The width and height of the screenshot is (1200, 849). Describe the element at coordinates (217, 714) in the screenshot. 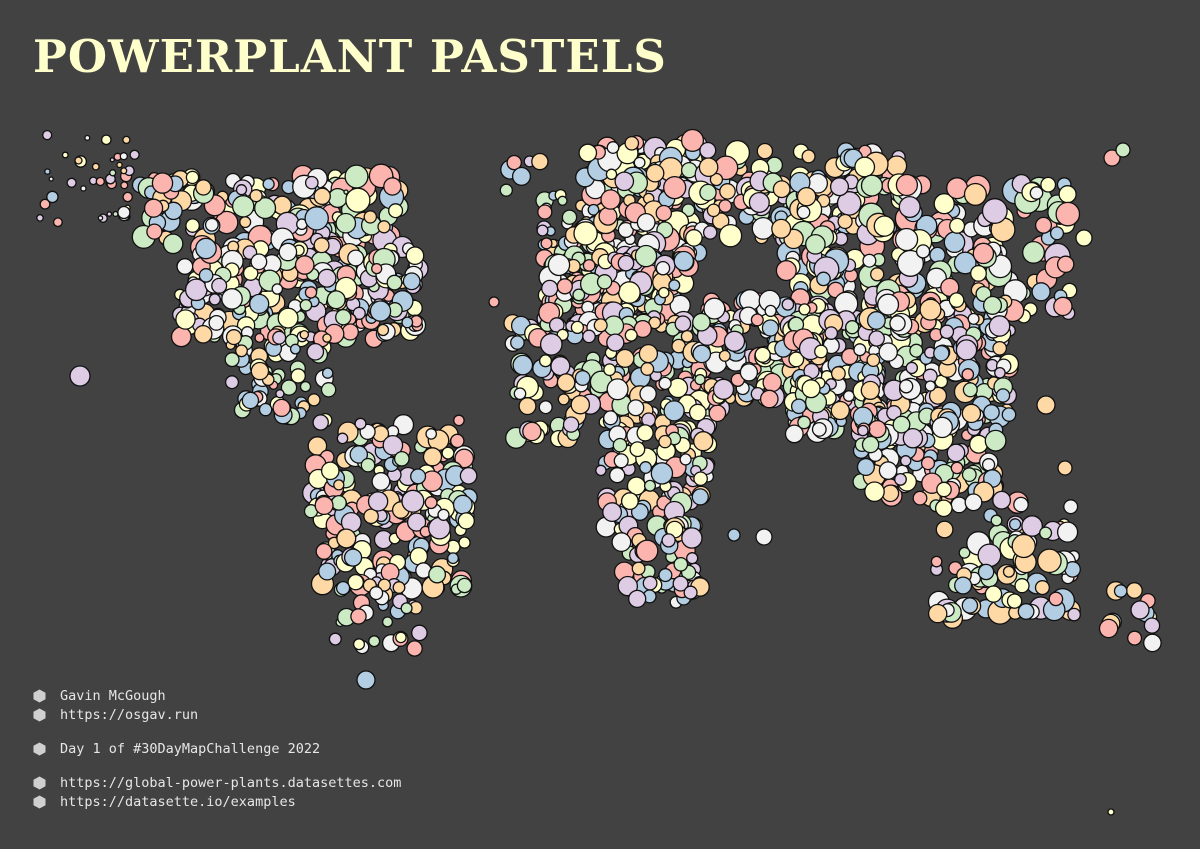

I see `credit-website: https://osgav.run` at that location.